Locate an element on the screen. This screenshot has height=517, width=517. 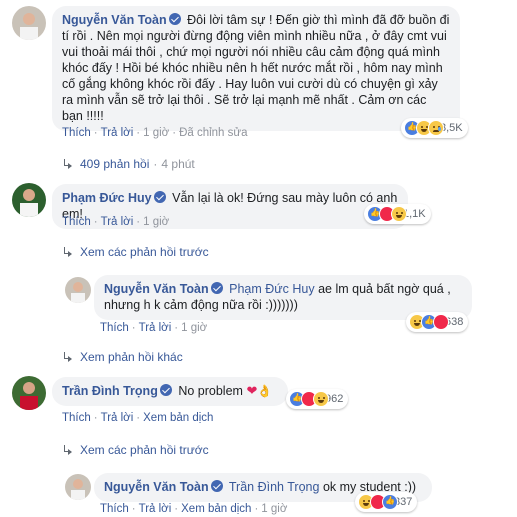
reaction-summary-3: 1,1K638 is located at coordinates (437, 322).